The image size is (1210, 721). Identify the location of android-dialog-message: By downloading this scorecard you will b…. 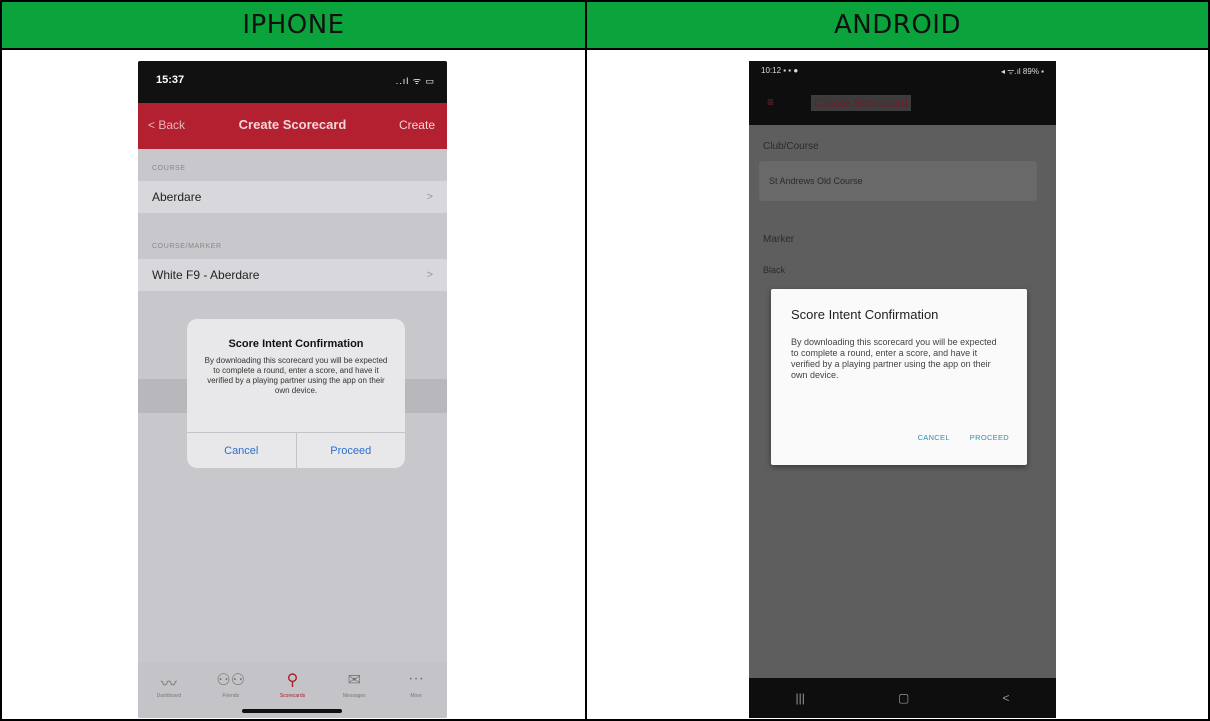
(894, 358).